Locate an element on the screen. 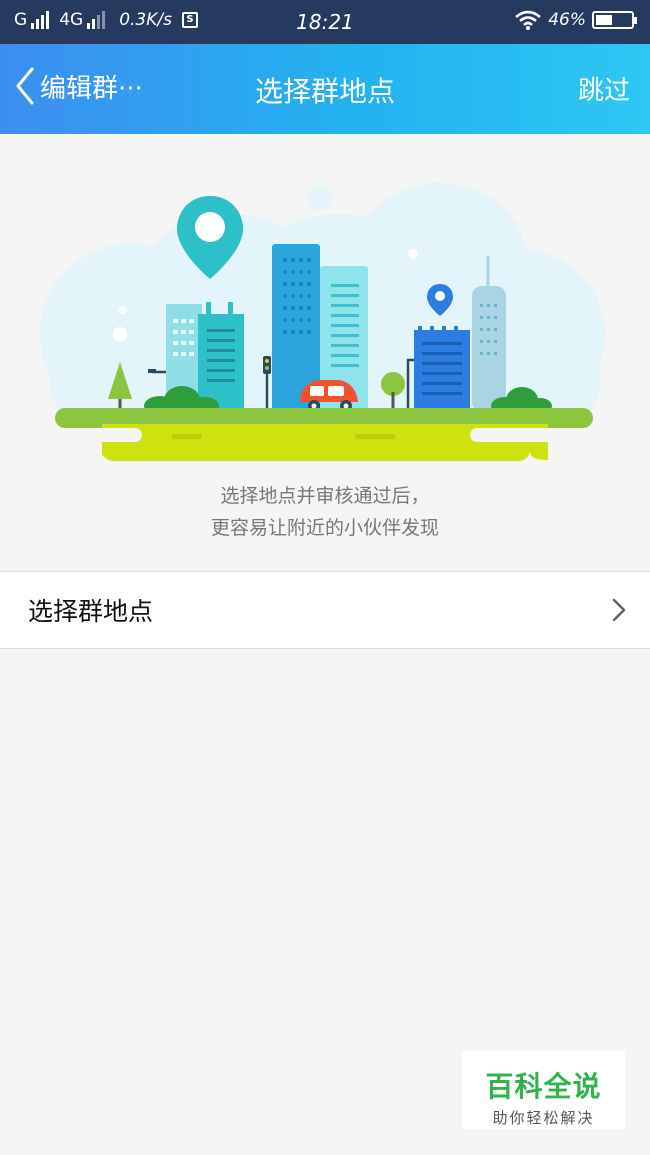  watermark-subtitle: 助你轻松解决 is located at coordinates (543, 1118).